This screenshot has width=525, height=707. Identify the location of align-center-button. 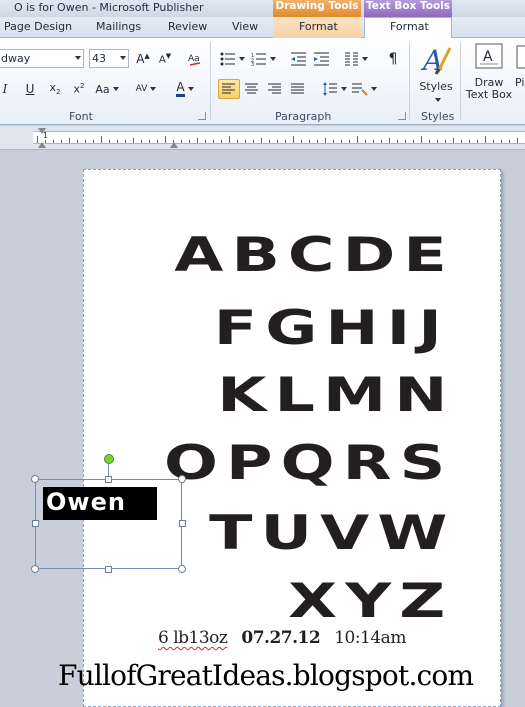
(252, 89).